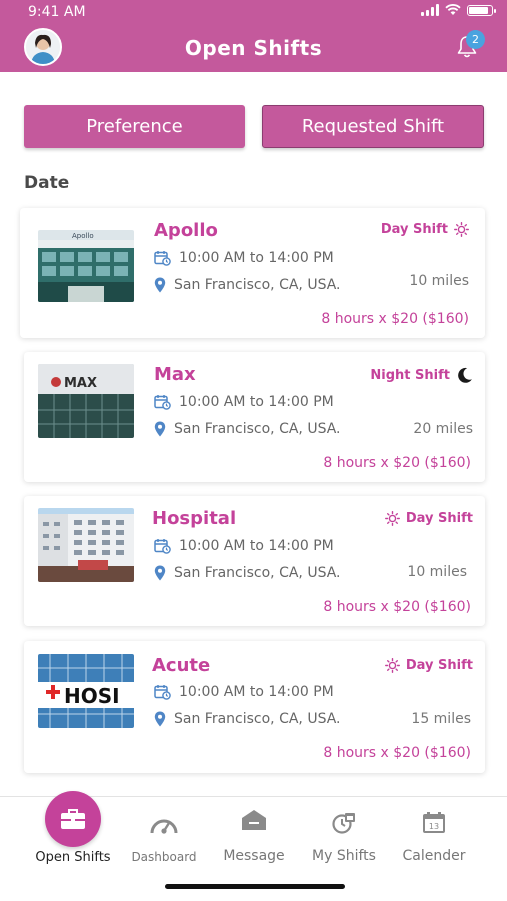 This screenshot has height=901, width=507. Describe the element at coordinates (175, 374) in the screenshot. I see `hospital-name: Max` at that location.